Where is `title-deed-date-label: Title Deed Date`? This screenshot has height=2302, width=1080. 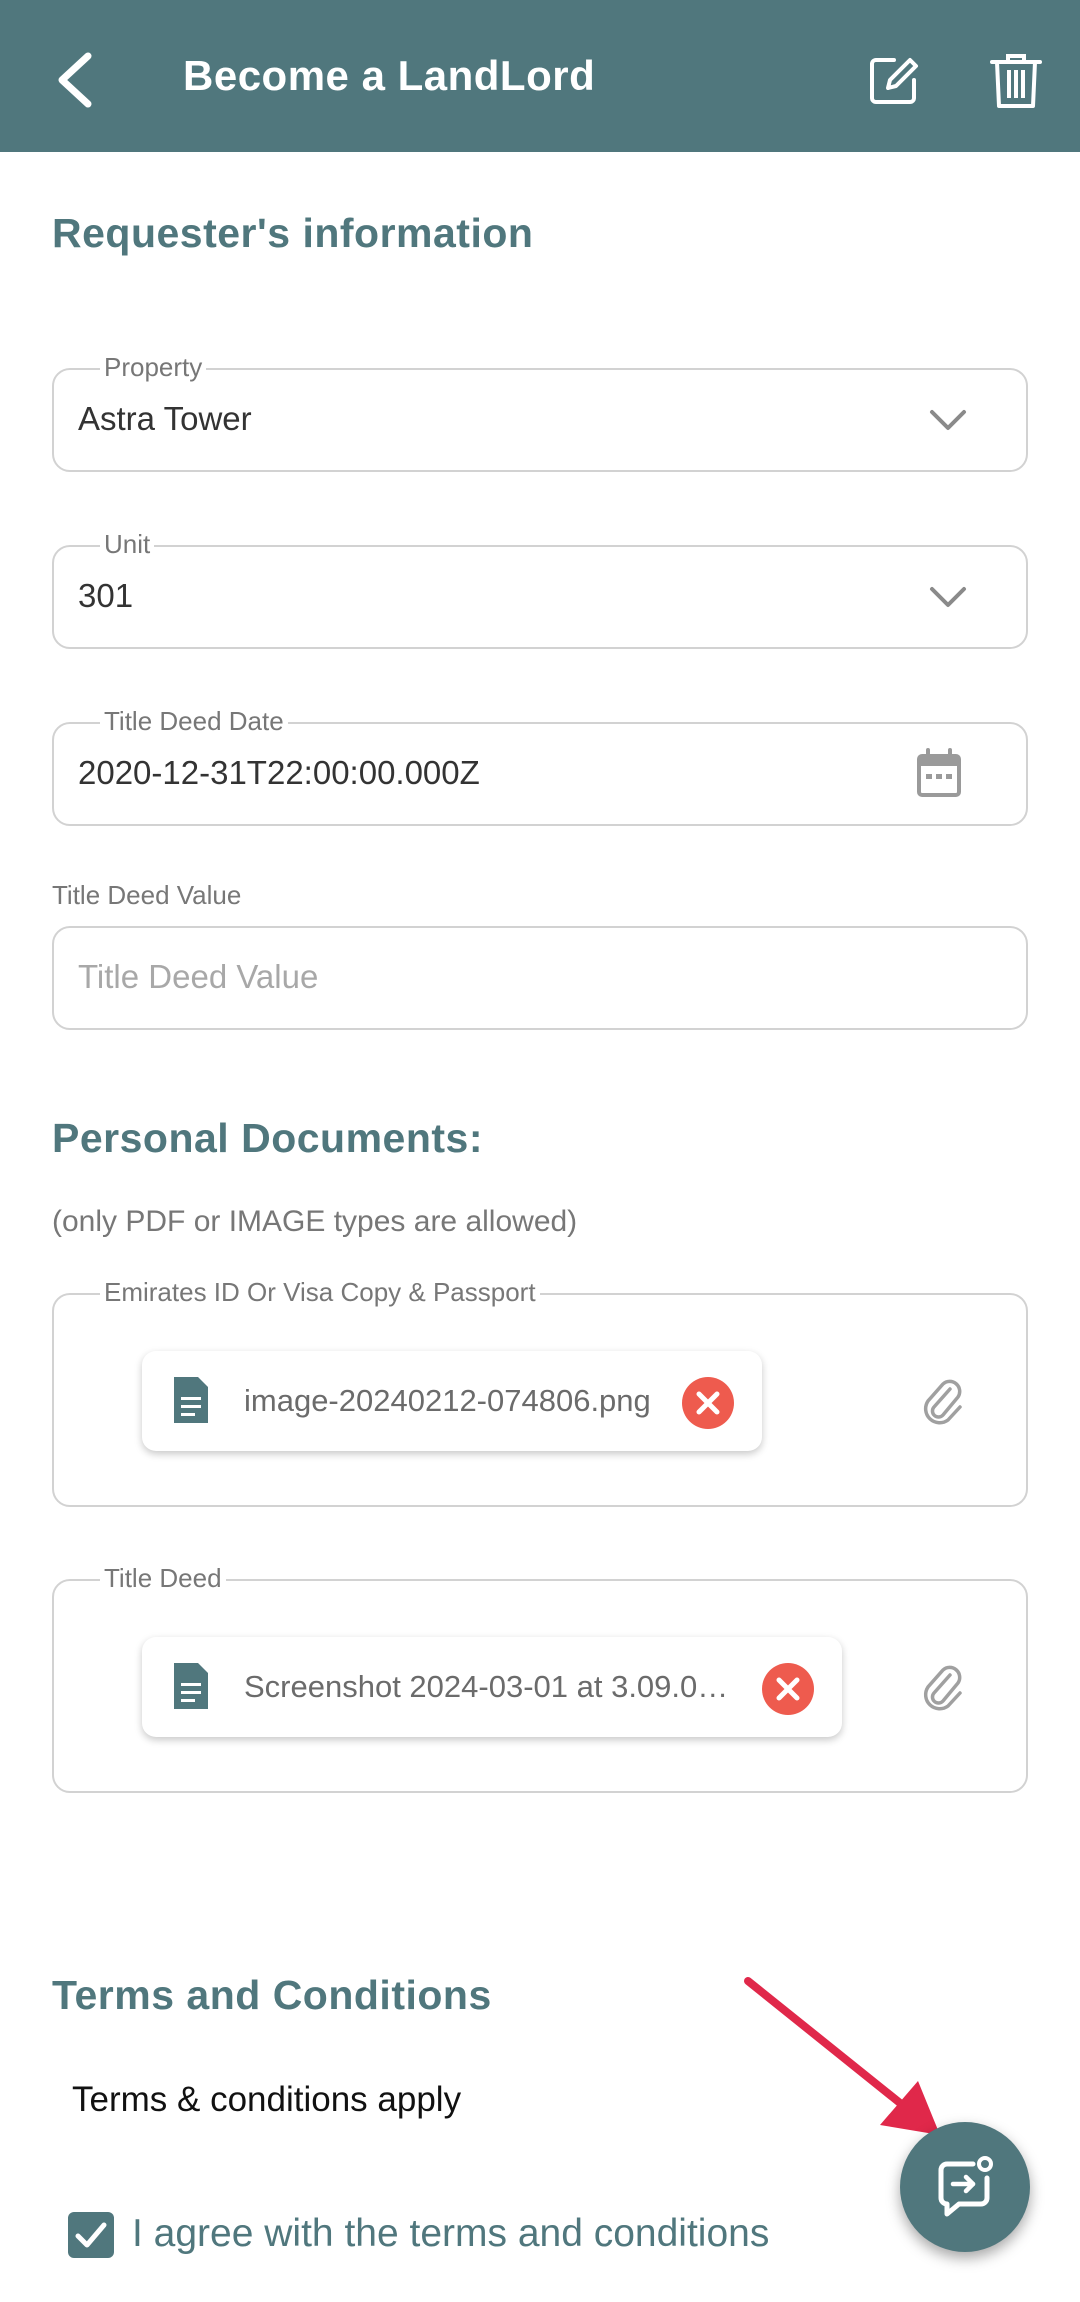 title-deed-date-label: Title Deed Date is located at coordinates (194, 721).